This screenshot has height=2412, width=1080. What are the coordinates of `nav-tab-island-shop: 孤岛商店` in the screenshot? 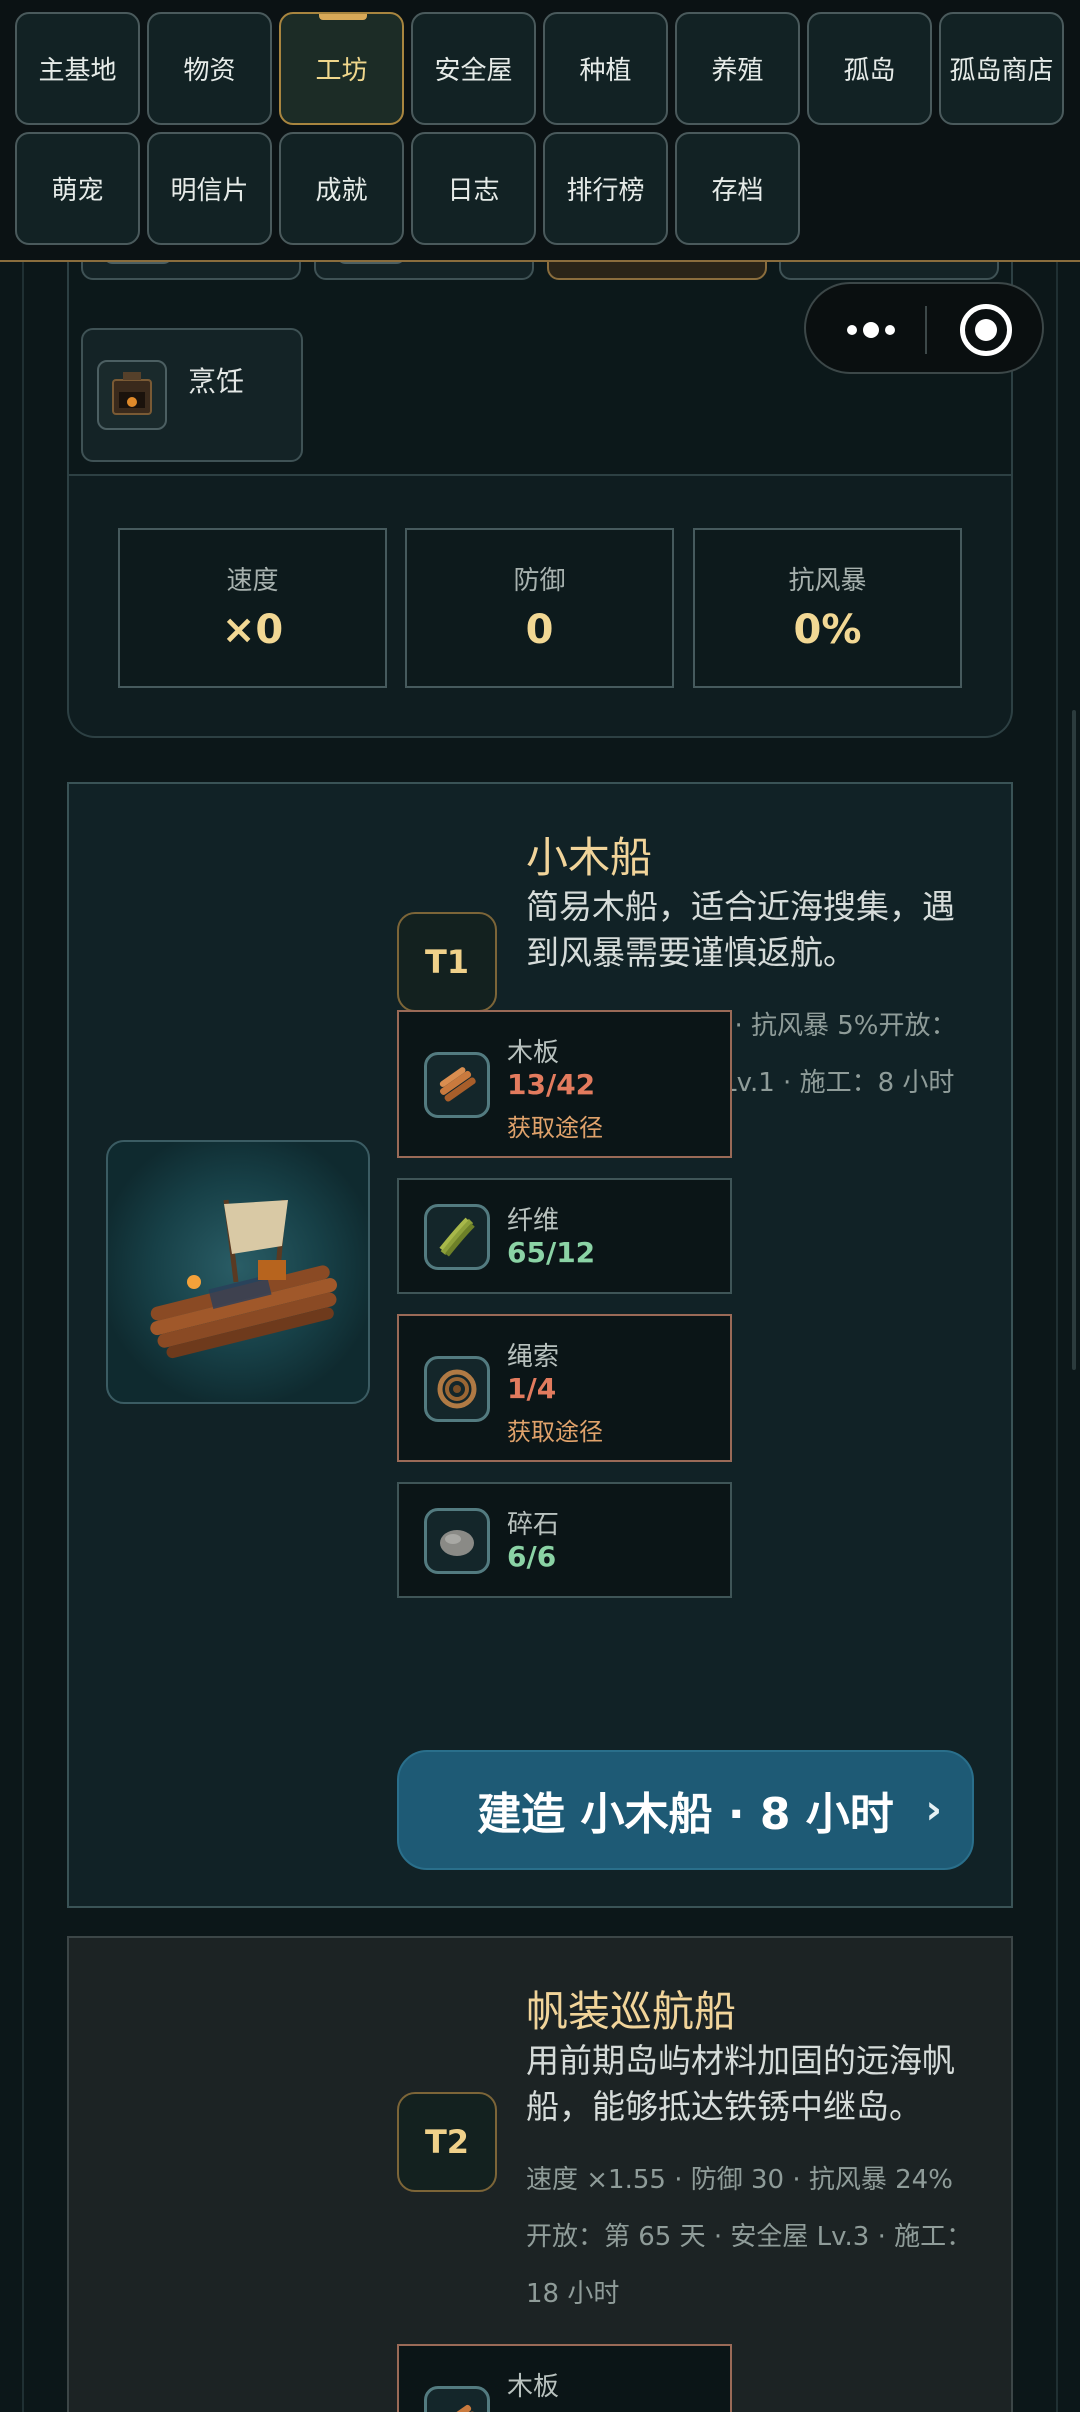 It's located at (1001, 68).